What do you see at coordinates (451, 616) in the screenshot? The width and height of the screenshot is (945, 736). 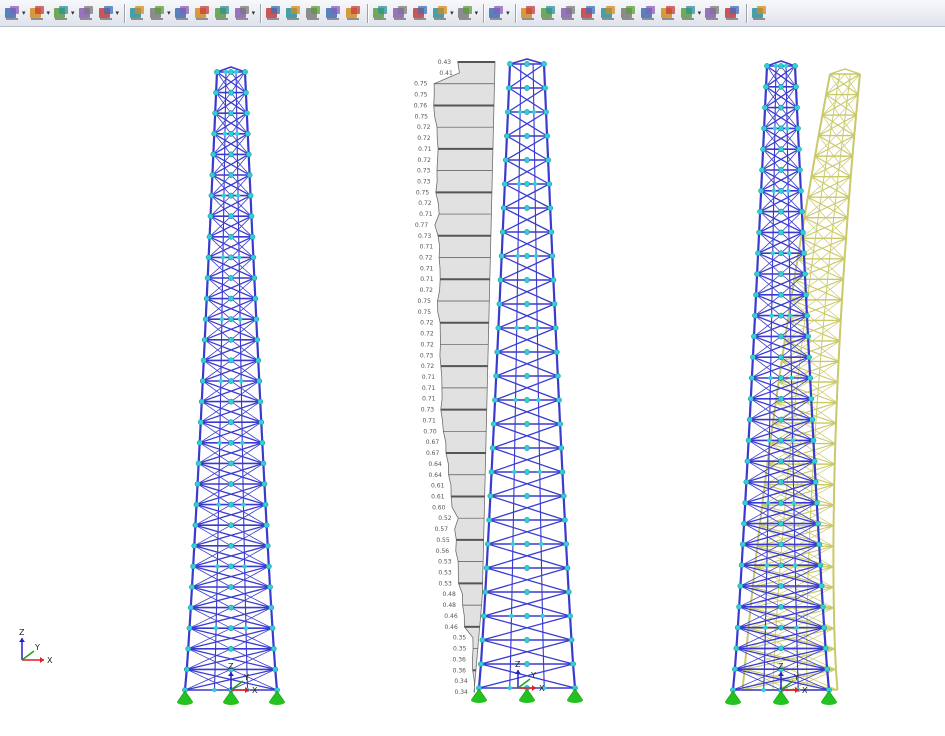 I see `result-value-label: 0.46` at bounding box center [451, 616].